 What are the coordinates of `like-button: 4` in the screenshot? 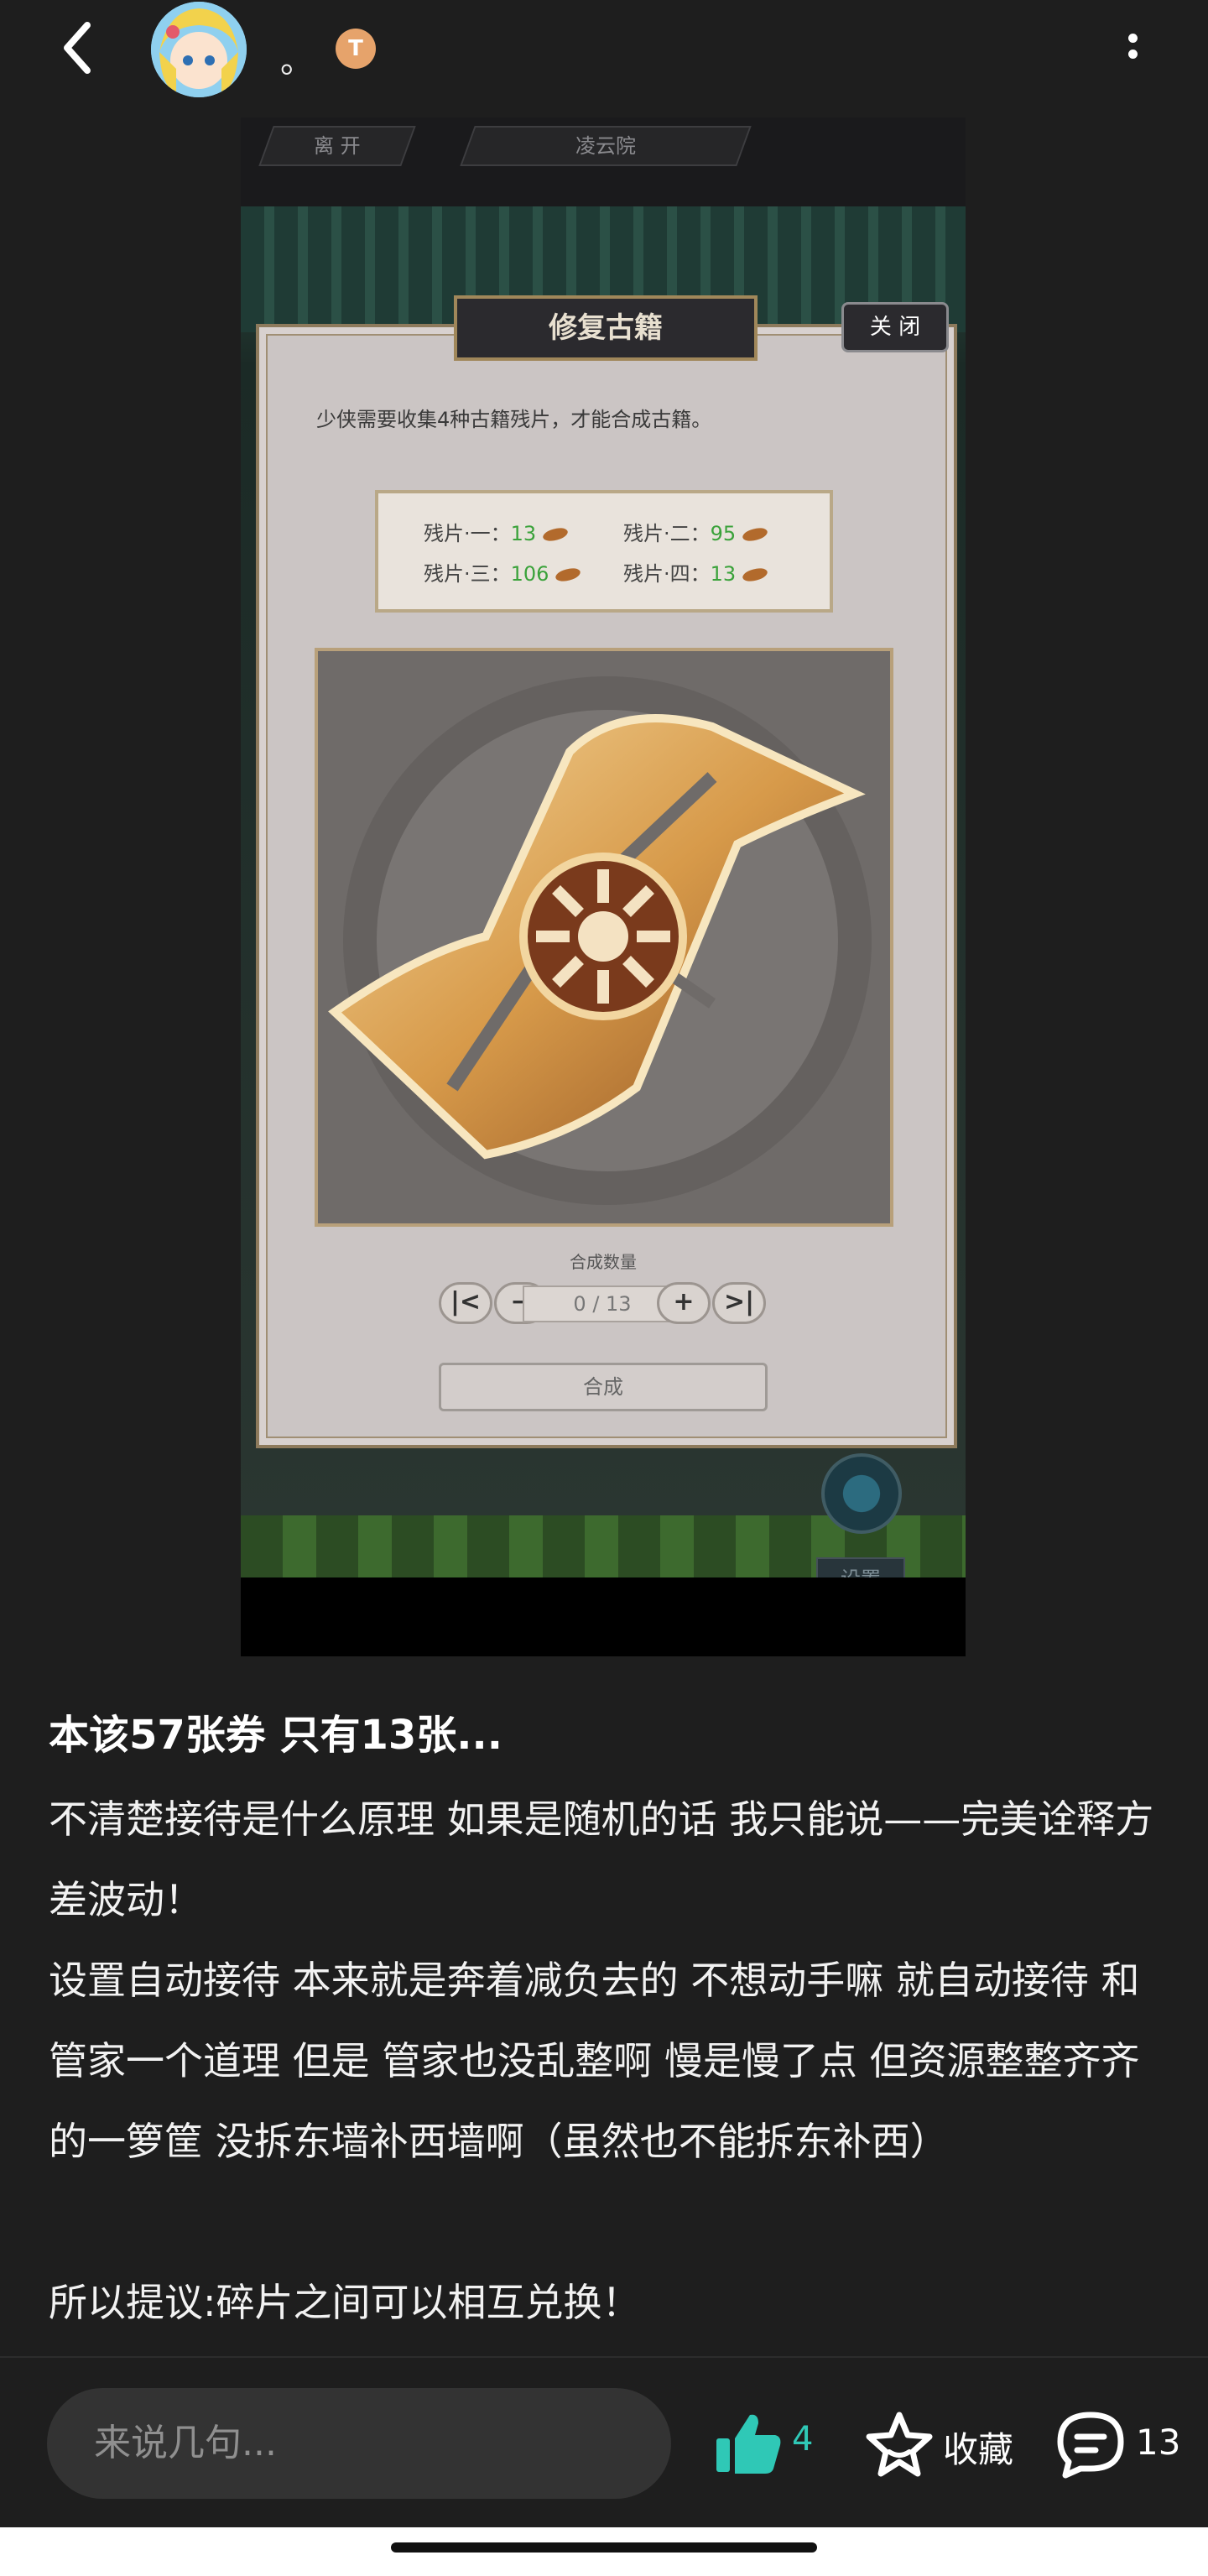 It's located at (768, 2443).